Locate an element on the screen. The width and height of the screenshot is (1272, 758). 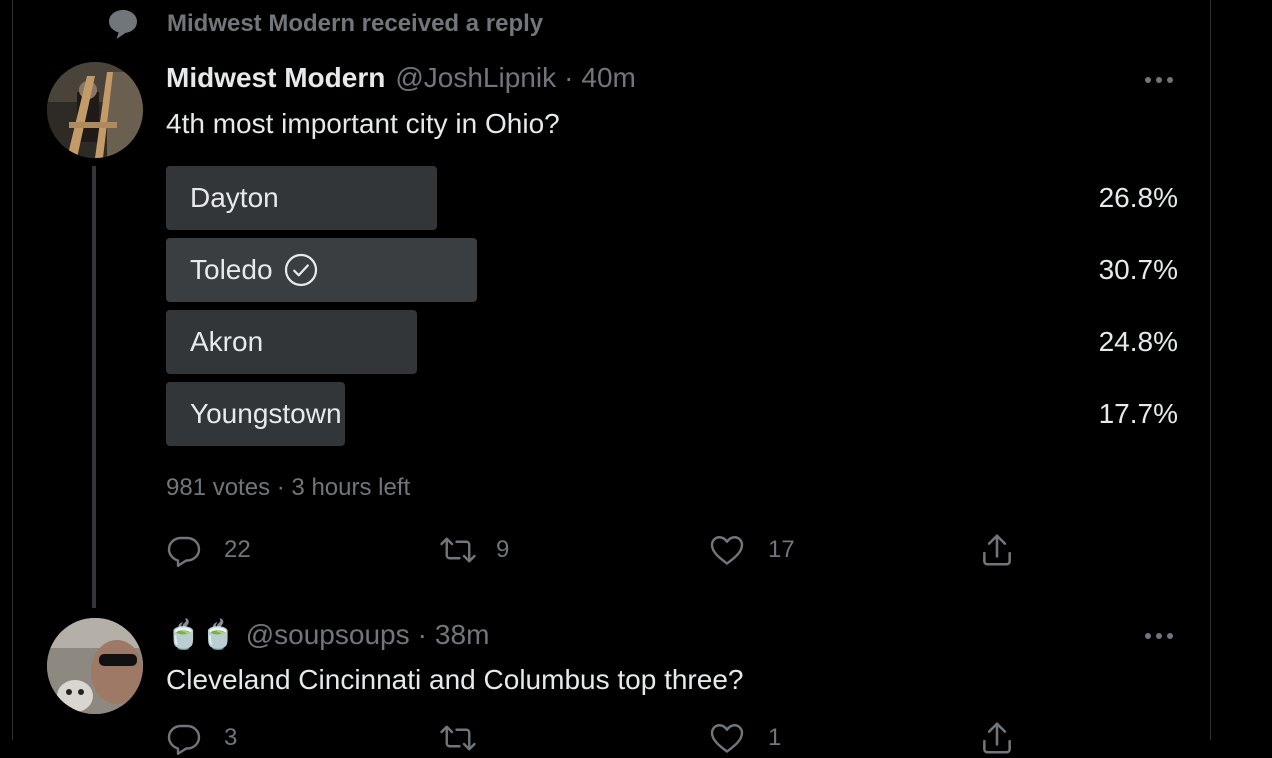
poll-option-label: Toledo is located at coordinates (231, 269).